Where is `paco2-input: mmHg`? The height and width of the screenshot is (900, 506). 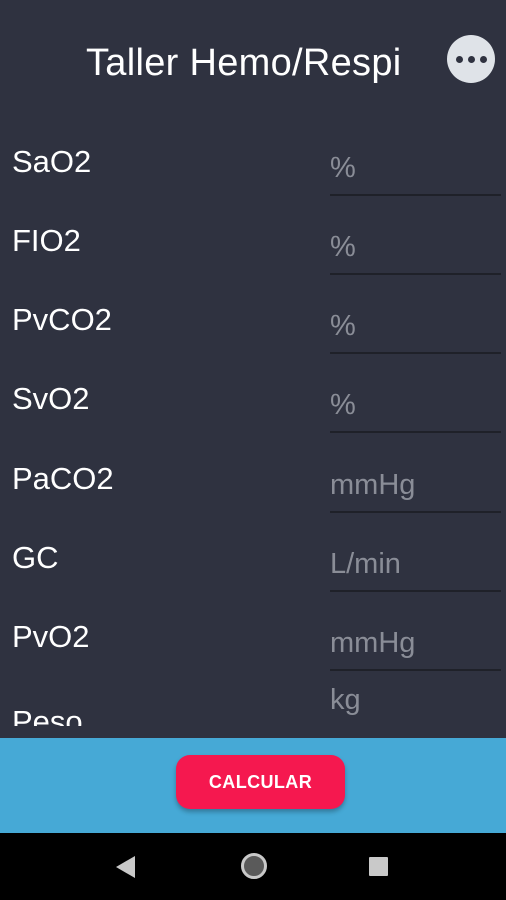 paco2-input: mmHg is located at coordinates (415, 491).